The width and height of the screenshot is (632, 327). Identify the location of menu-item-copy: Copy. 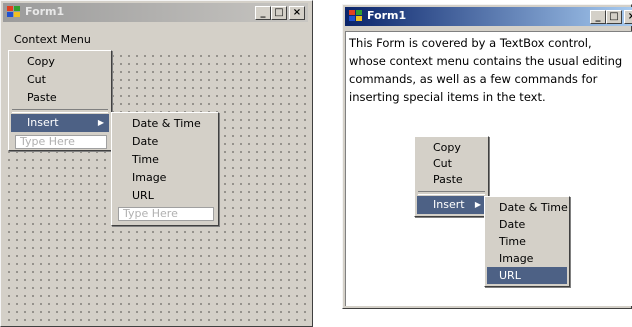
(60, 62).